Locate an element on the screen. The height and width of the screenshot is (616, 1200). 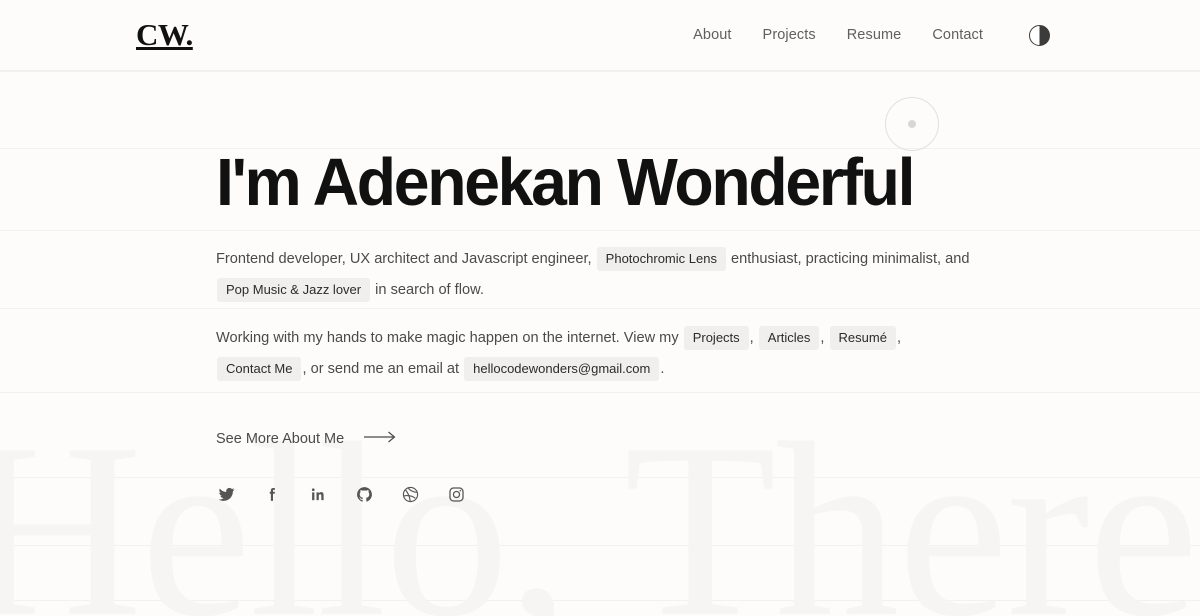
linkedin-icon is located at coordinates (318, 494).